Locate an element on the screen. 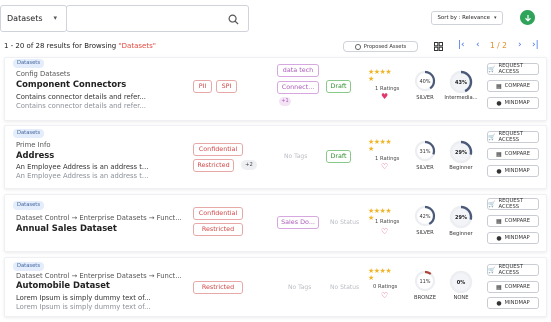 The image size is (551, 322). dataset-title: Component Connectors is located at coordinates (71, 84).